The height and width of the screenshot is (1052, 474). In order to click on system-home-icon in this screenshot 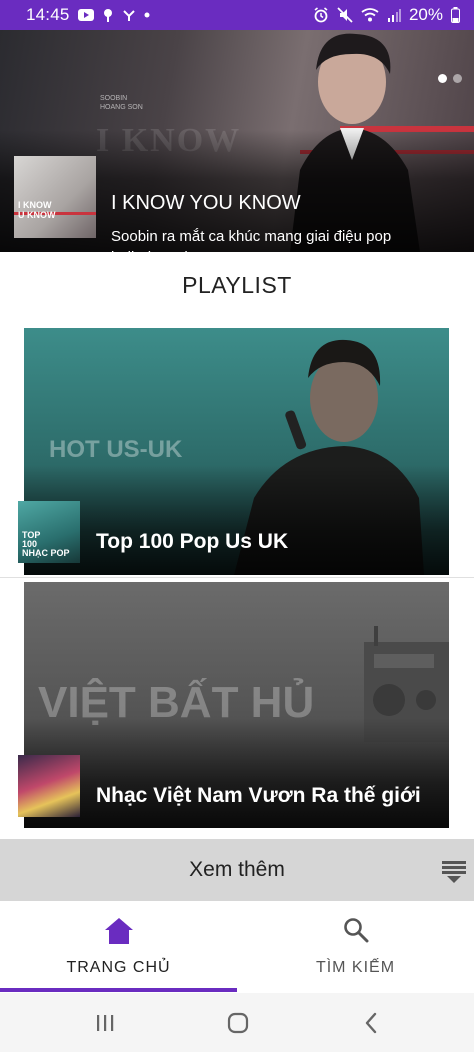, I will do `click(238, 1023)`.